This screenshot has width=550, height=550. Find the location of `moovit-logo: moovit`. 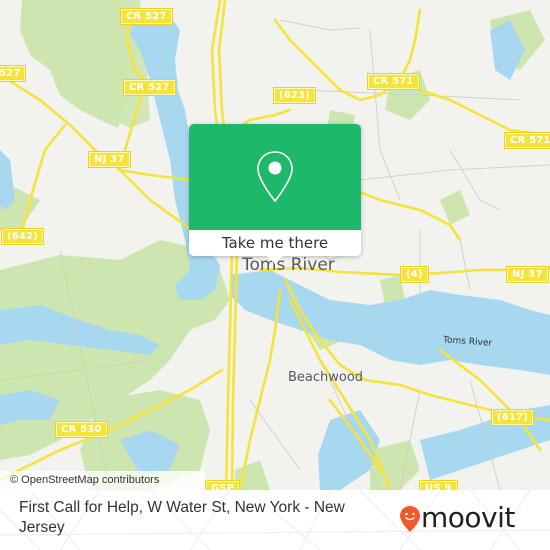

moovit-logo: moovit is located at coordinates (470, 518).